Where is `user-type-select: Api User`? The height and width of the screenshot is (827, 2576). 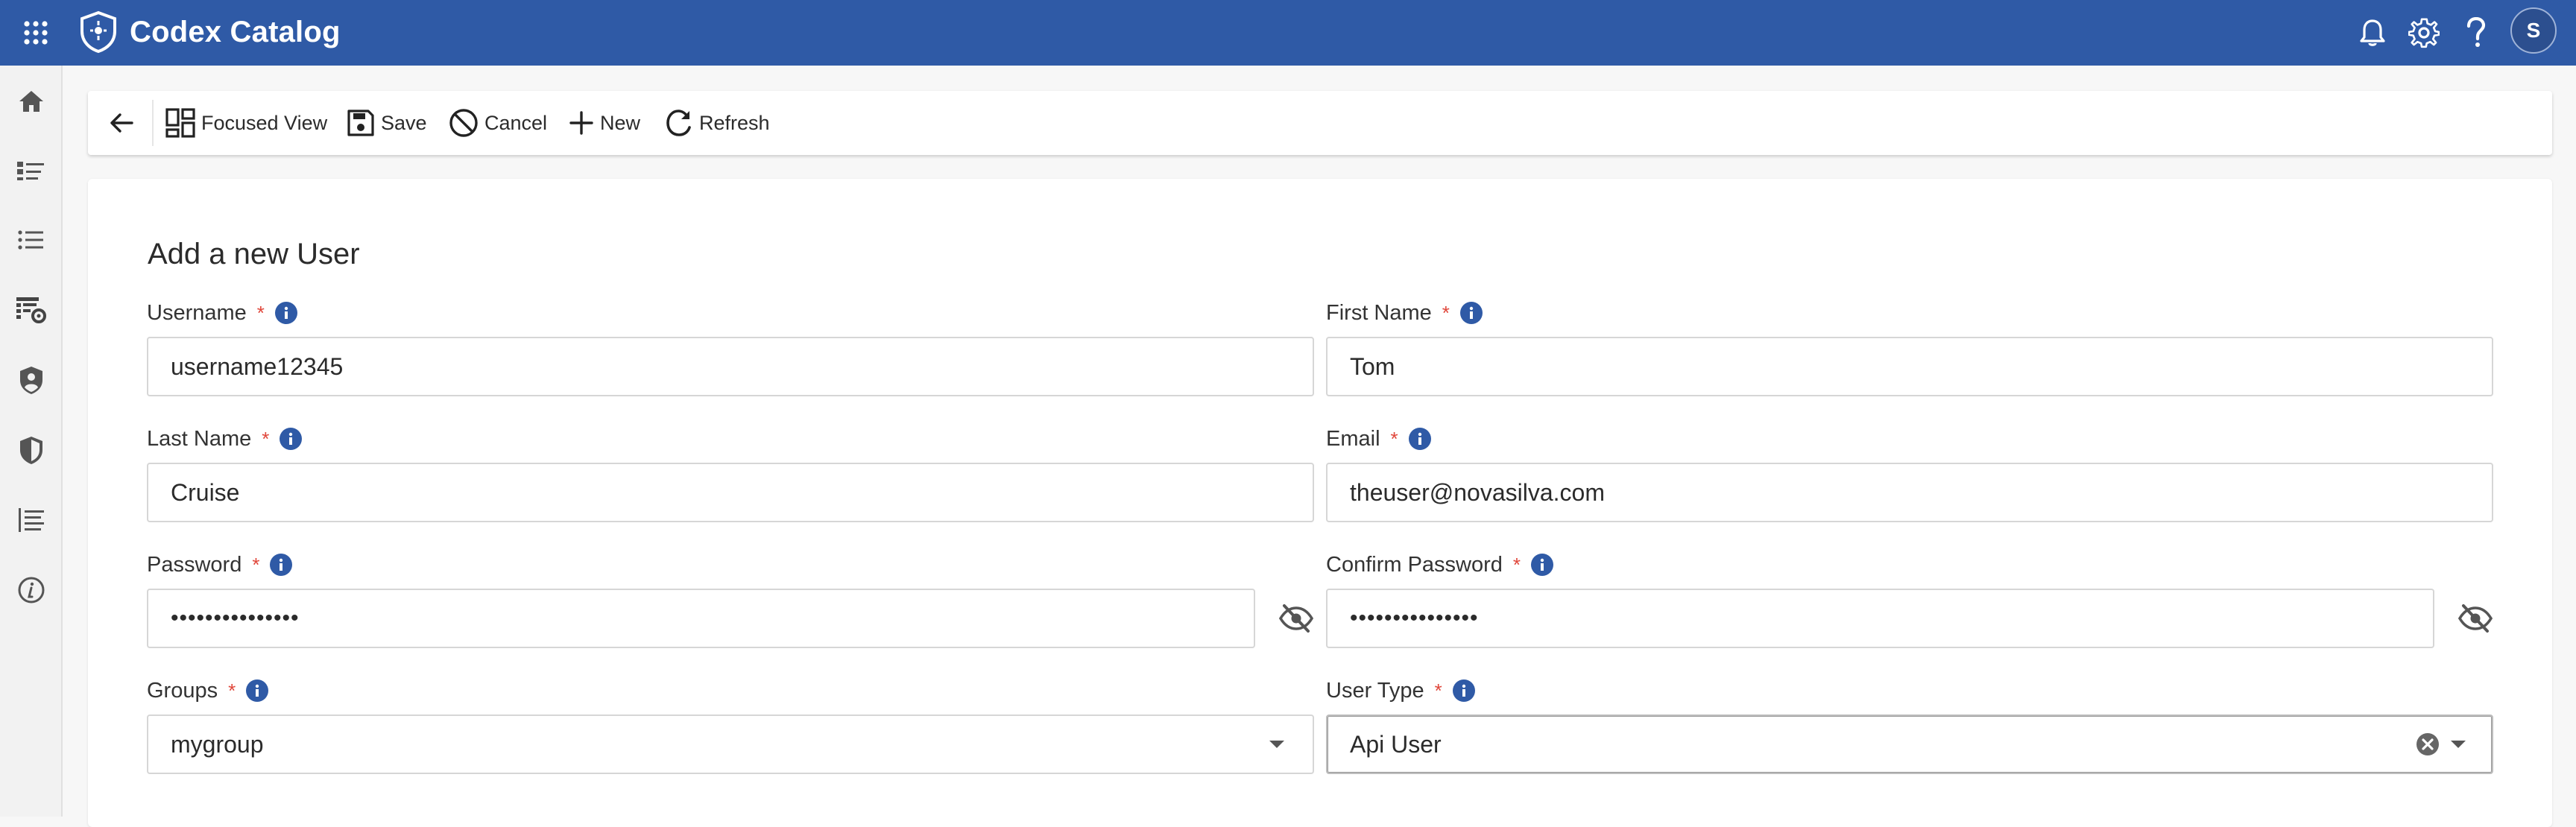 user-type-select: Api User is located at coordinates (1910, 744).